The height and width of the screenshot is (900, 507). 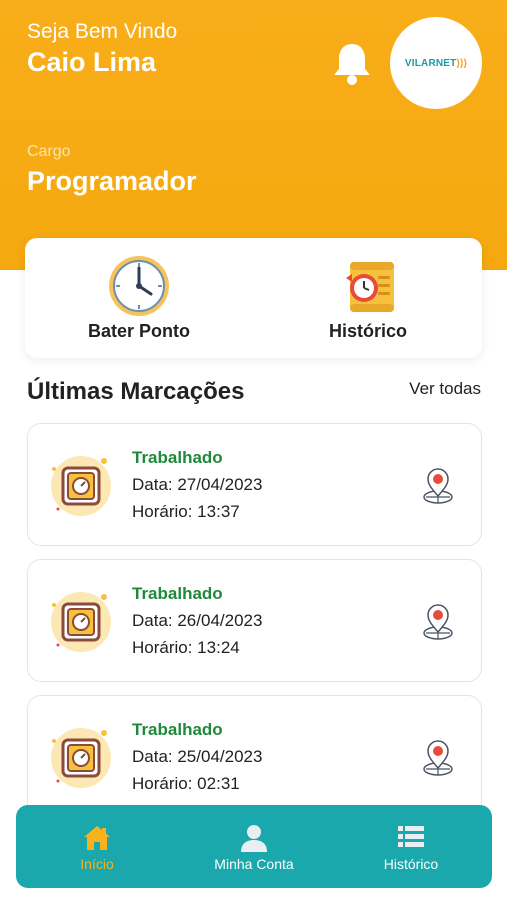 What do you see at coordinates (254, 864) in the screenshot?
I see `nav-my-account-label: Minha Conta` at bounding box center [254, 864].